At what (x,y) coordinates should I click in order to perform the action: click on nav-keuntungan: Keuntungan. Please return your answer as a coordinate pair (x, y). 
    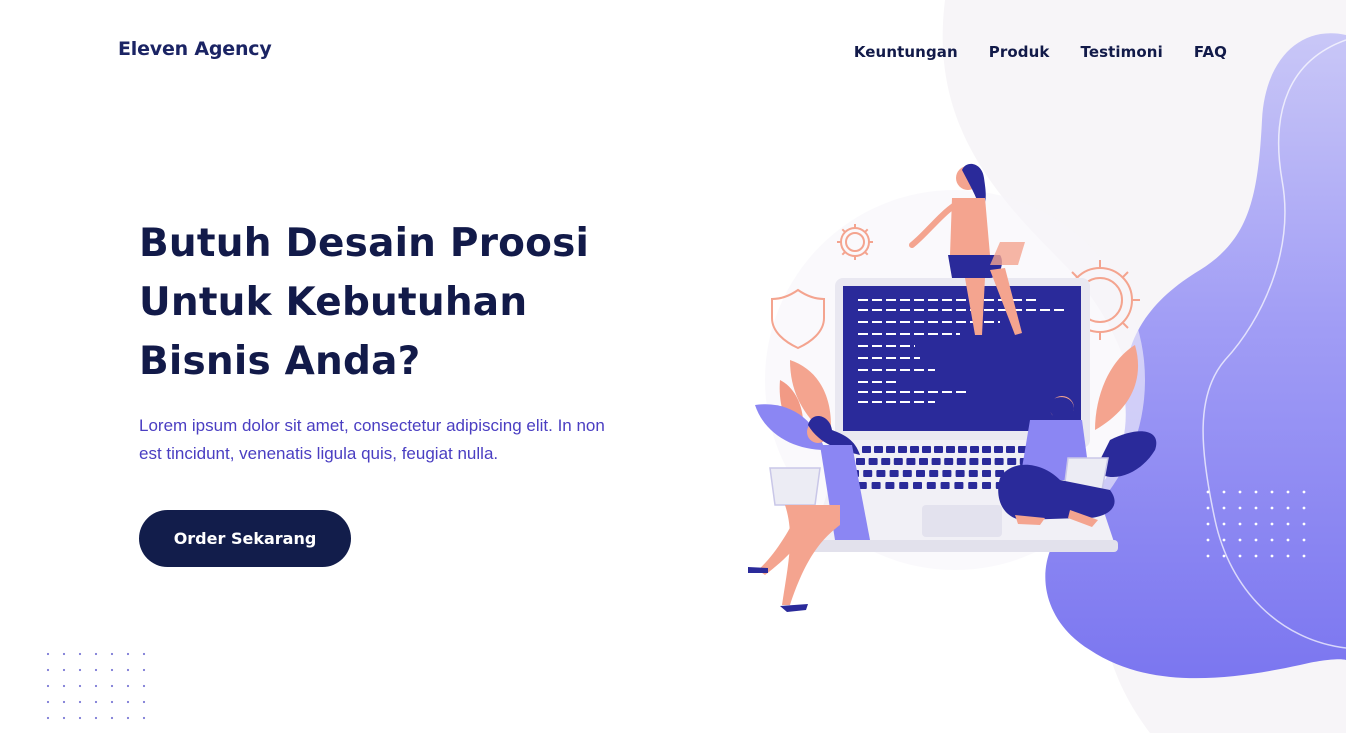
    Looking at the image, I should click on (906, 52).